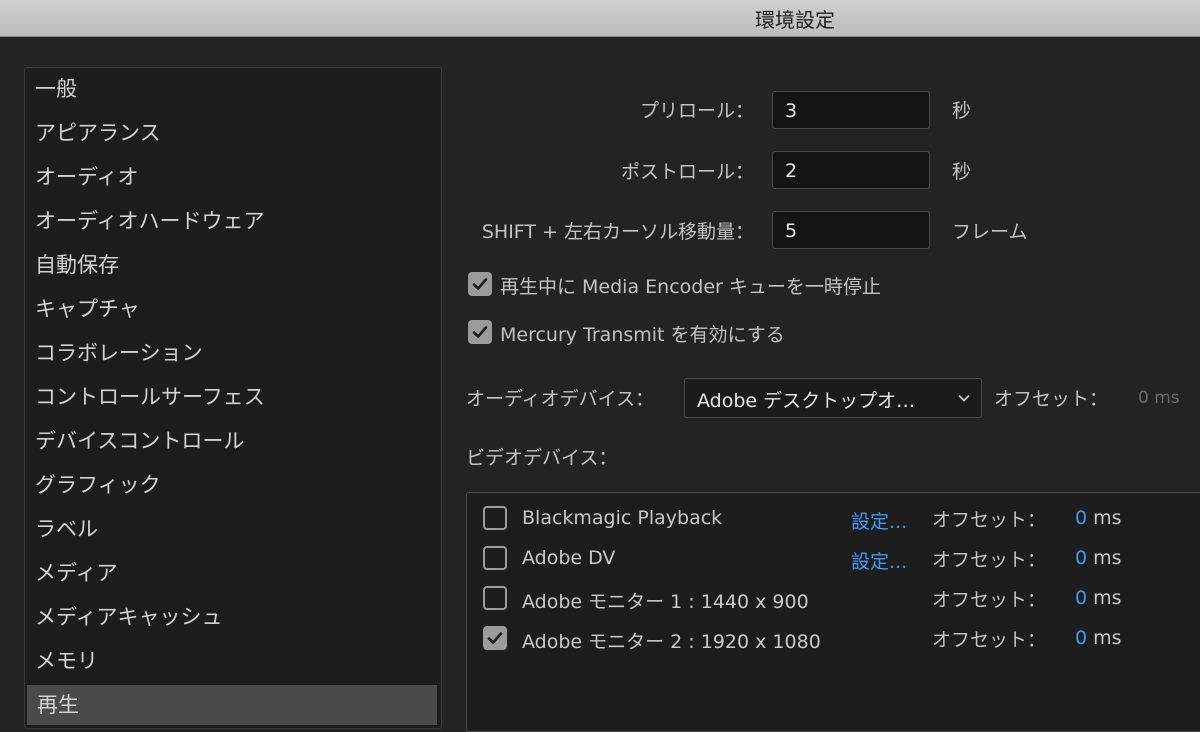 The image size is (1200, 732). I want to click on sidebar-item-graphics: グラフィック, so click(231, 485).